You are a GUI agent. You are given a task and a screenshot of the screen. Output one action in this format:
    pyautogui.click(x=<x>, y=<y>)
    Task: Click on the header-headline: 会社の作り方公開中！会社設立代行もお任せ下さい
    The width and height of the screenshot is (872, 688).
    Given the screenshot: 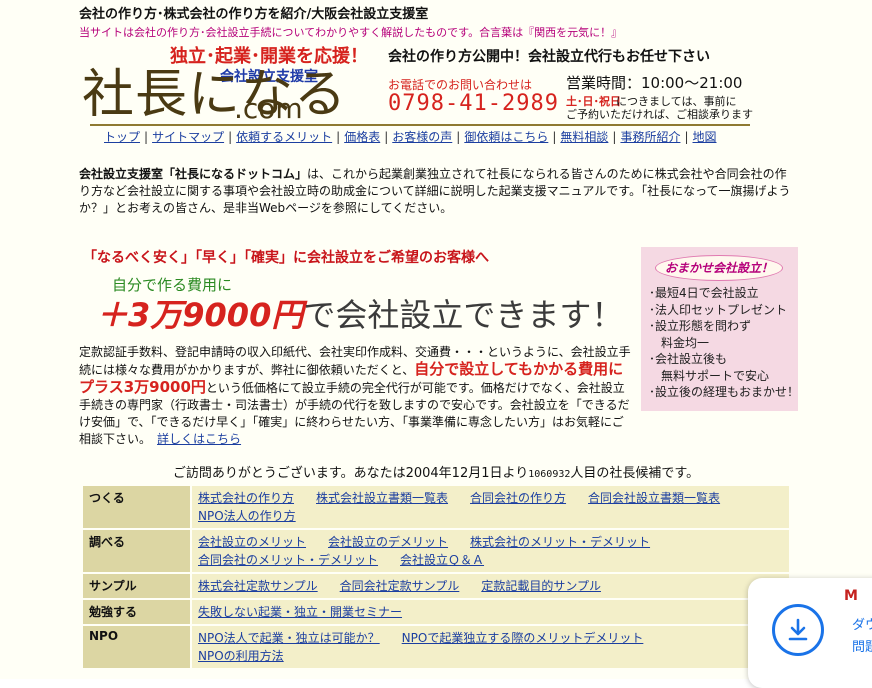 What is the action you would take?
    pyautogui.click(x=549, y=57)
    